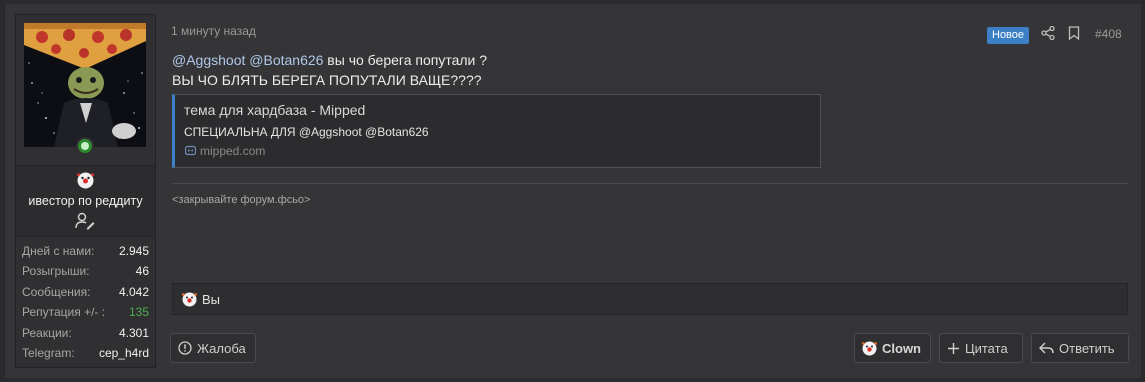 The image size is (1145, 382). I want to click on report-button-label: Жалоба, so click(221, 348).